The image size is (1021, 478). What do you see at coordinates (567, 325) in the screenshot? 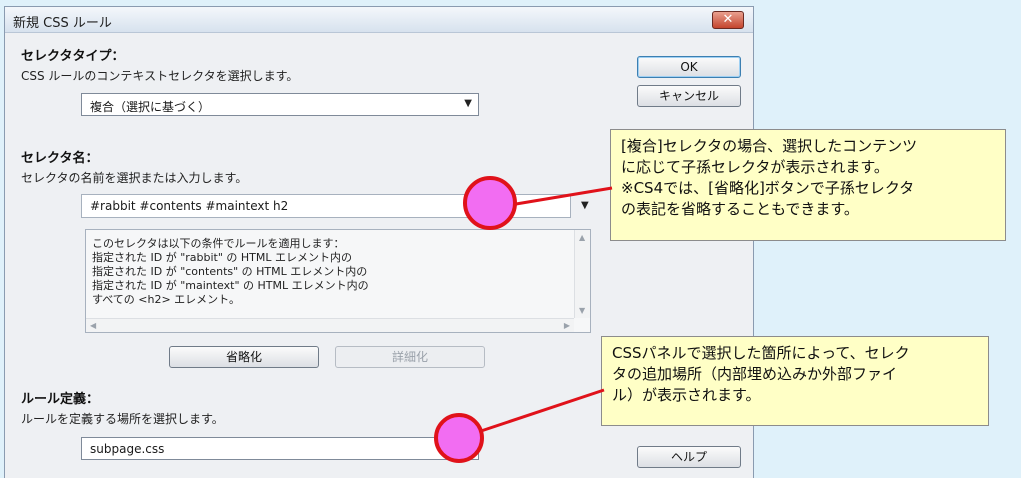
I see `scroll-right-icon: ▶` at bounding box center [567, 325].